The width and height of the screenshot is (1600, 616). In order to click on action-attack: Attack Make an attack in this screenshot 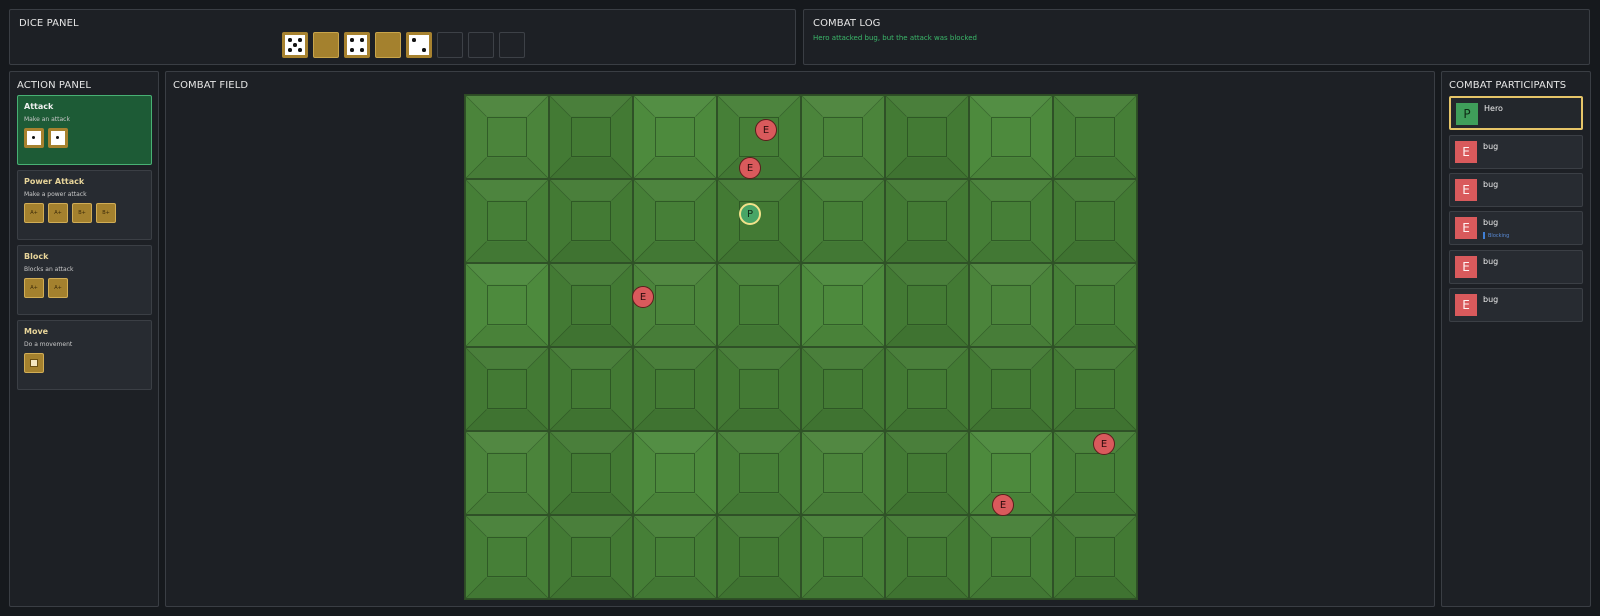, I will do `click(84, 130)`.